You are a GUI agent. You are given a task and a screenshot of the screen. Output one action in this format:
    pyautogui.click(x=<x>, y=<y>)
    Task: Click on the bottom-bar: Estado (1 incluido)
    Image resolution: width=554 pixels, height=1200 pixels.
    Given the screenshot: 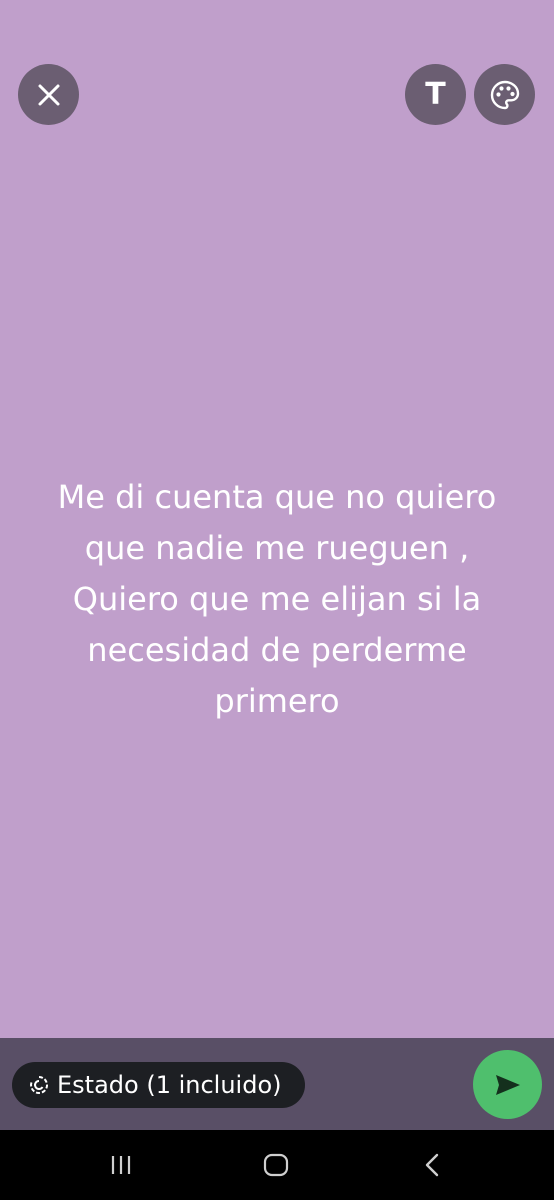 What is the action you would take?
    pyautogui.click(x=277, y=1084)
    